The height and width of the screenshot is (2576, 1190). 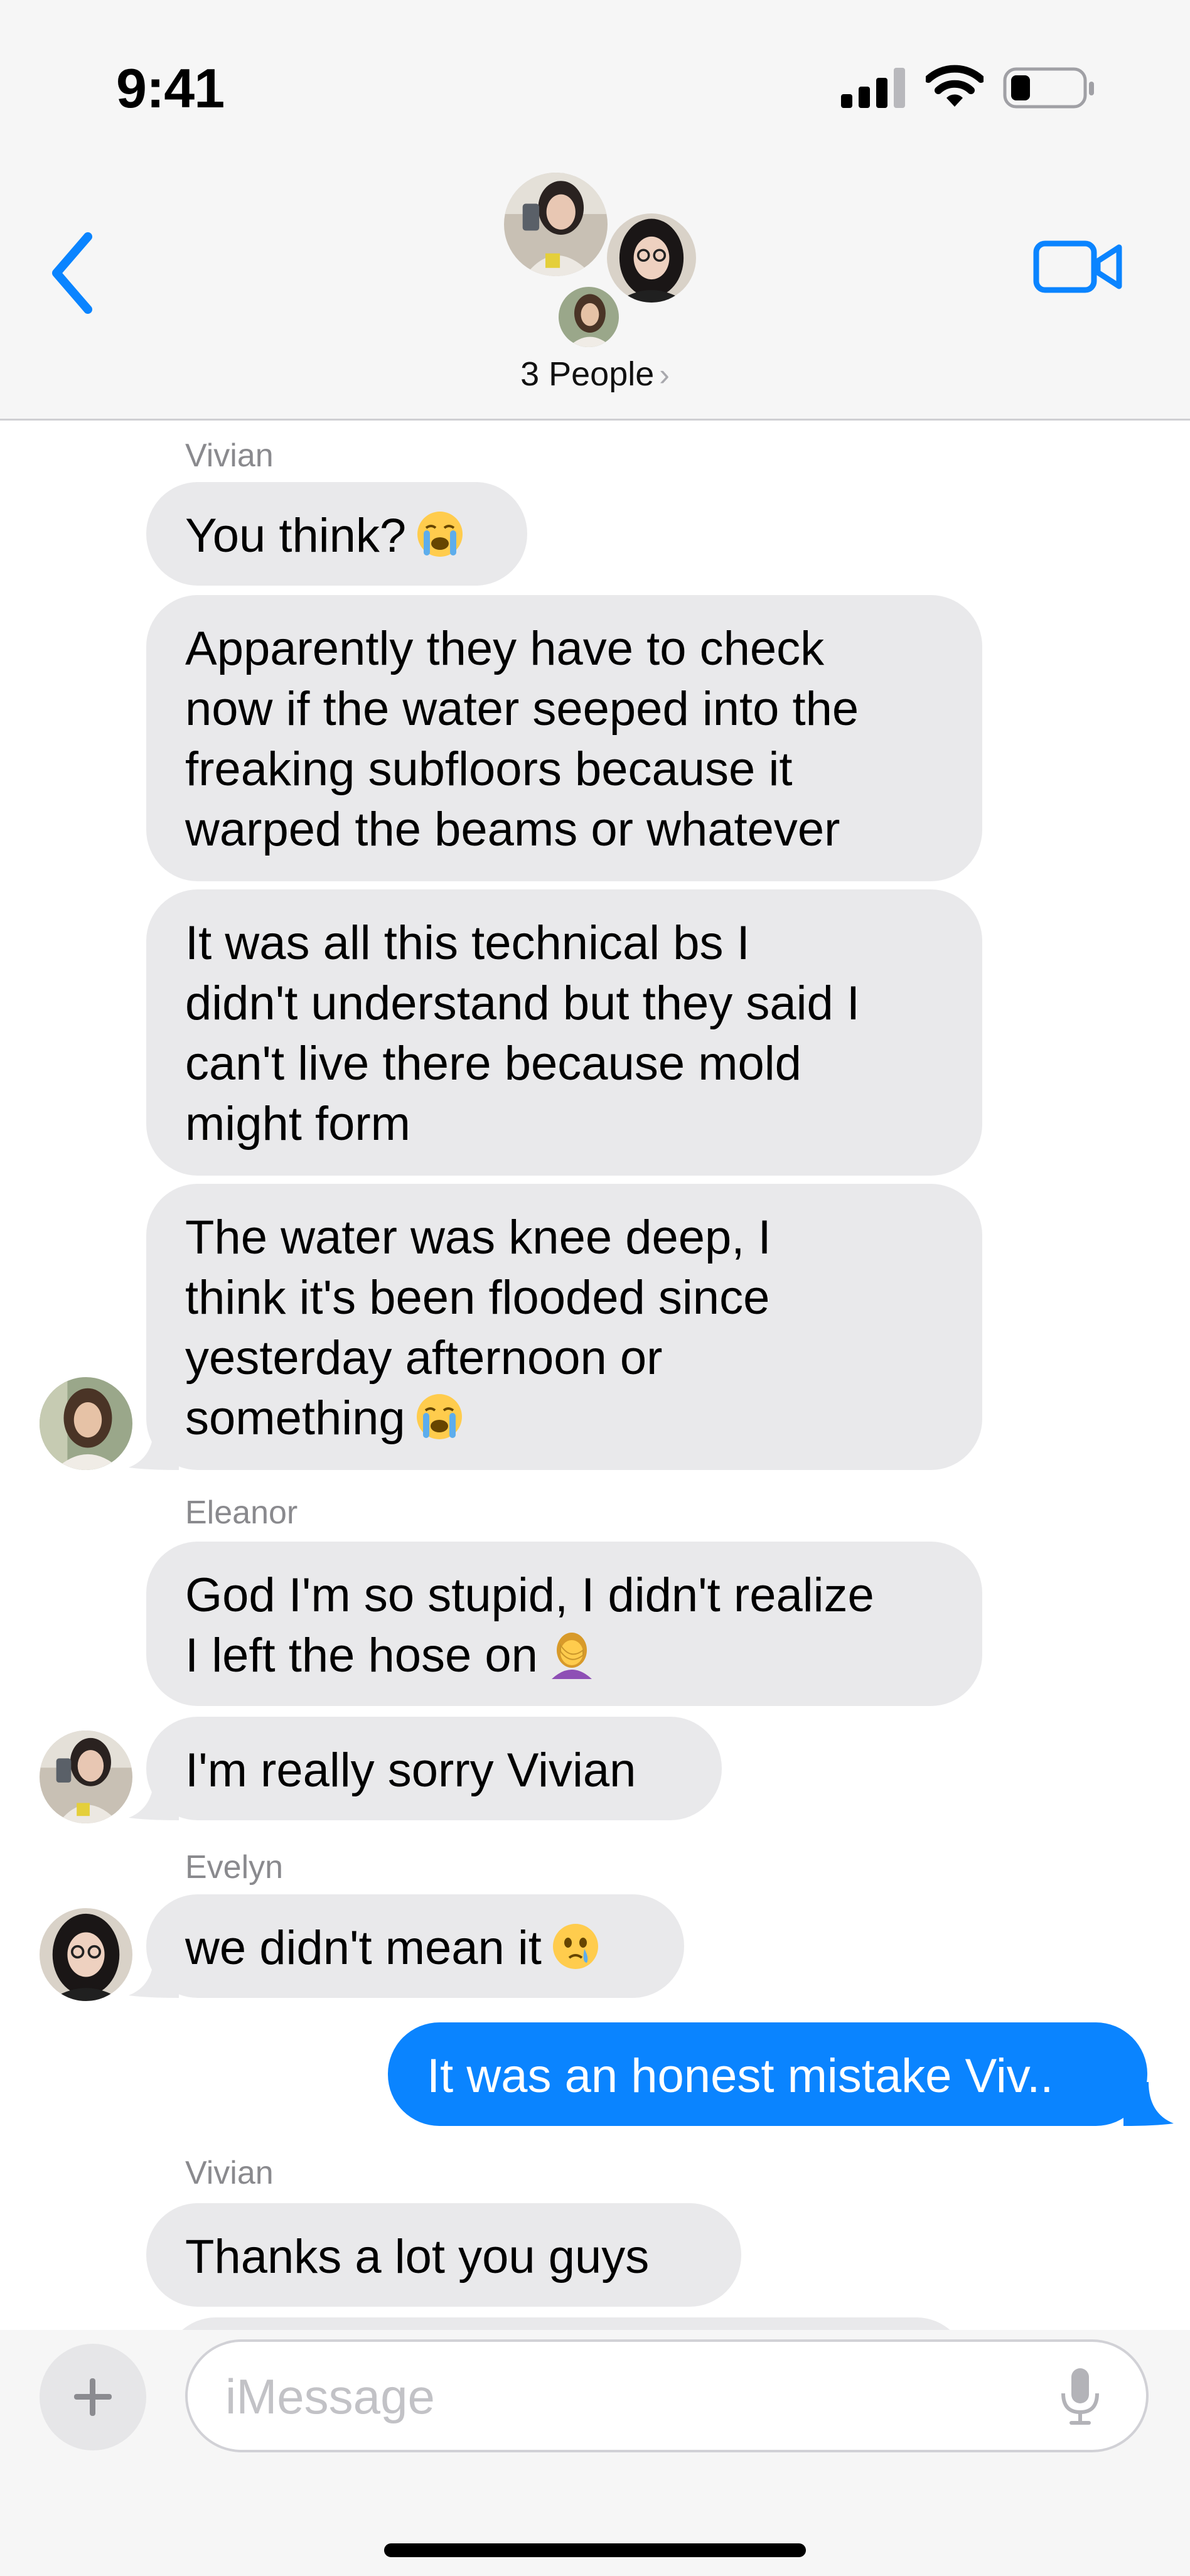 What do you see at coordinates (1080, 2397) in the screenshot?
I see `microphone-icon` at bounding box center [1080, 2397].